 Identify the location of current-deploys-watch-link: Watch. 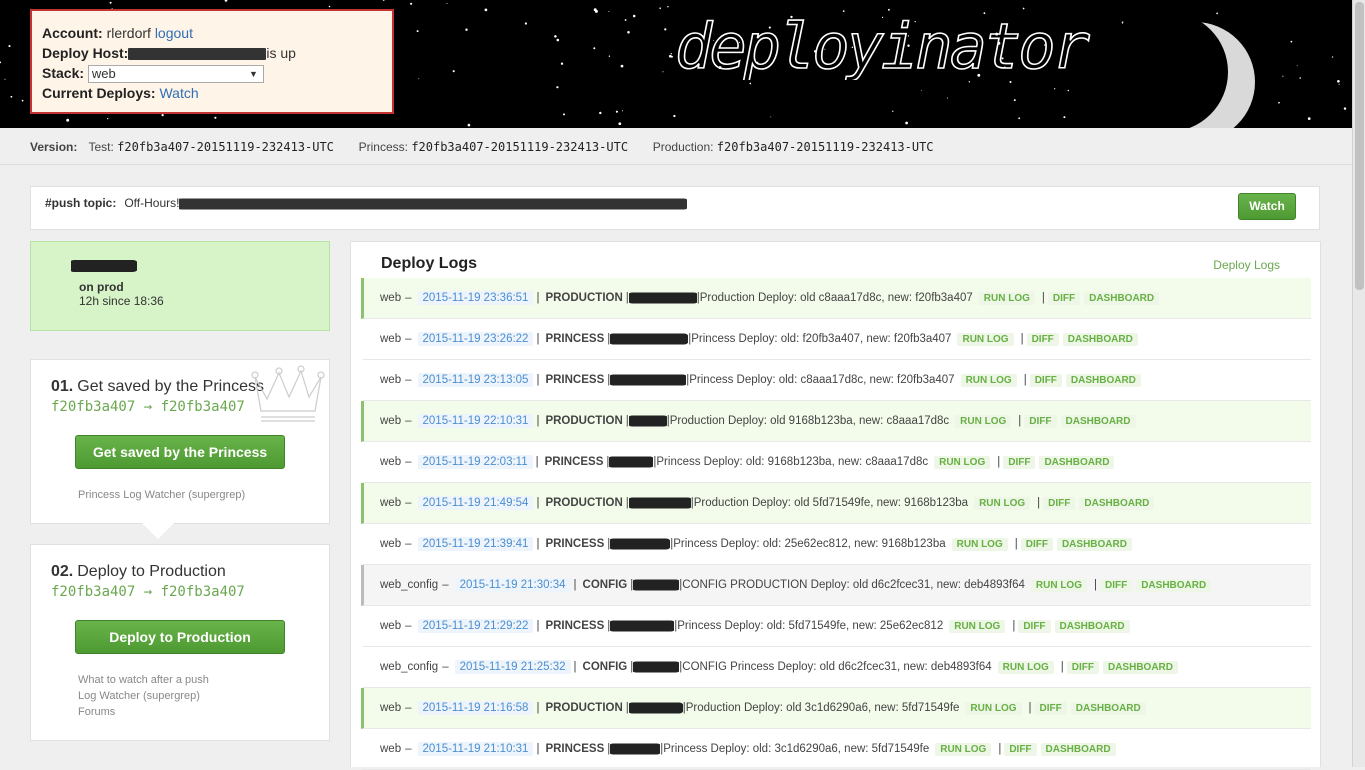
(178, 93).